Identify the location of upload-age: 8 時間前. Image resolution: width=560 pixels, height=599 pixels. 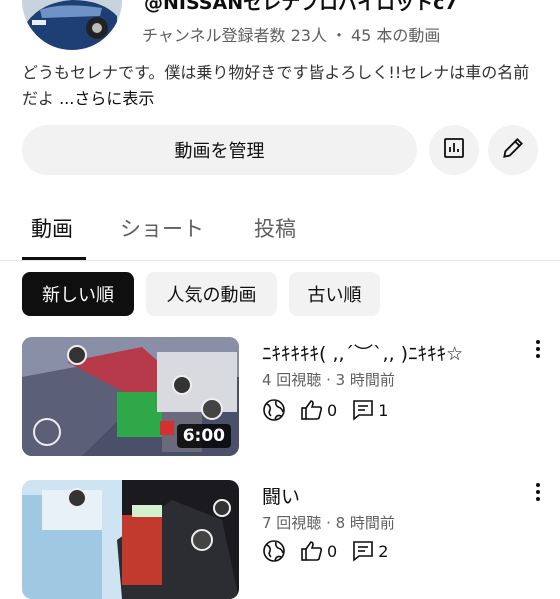
(365, 523).